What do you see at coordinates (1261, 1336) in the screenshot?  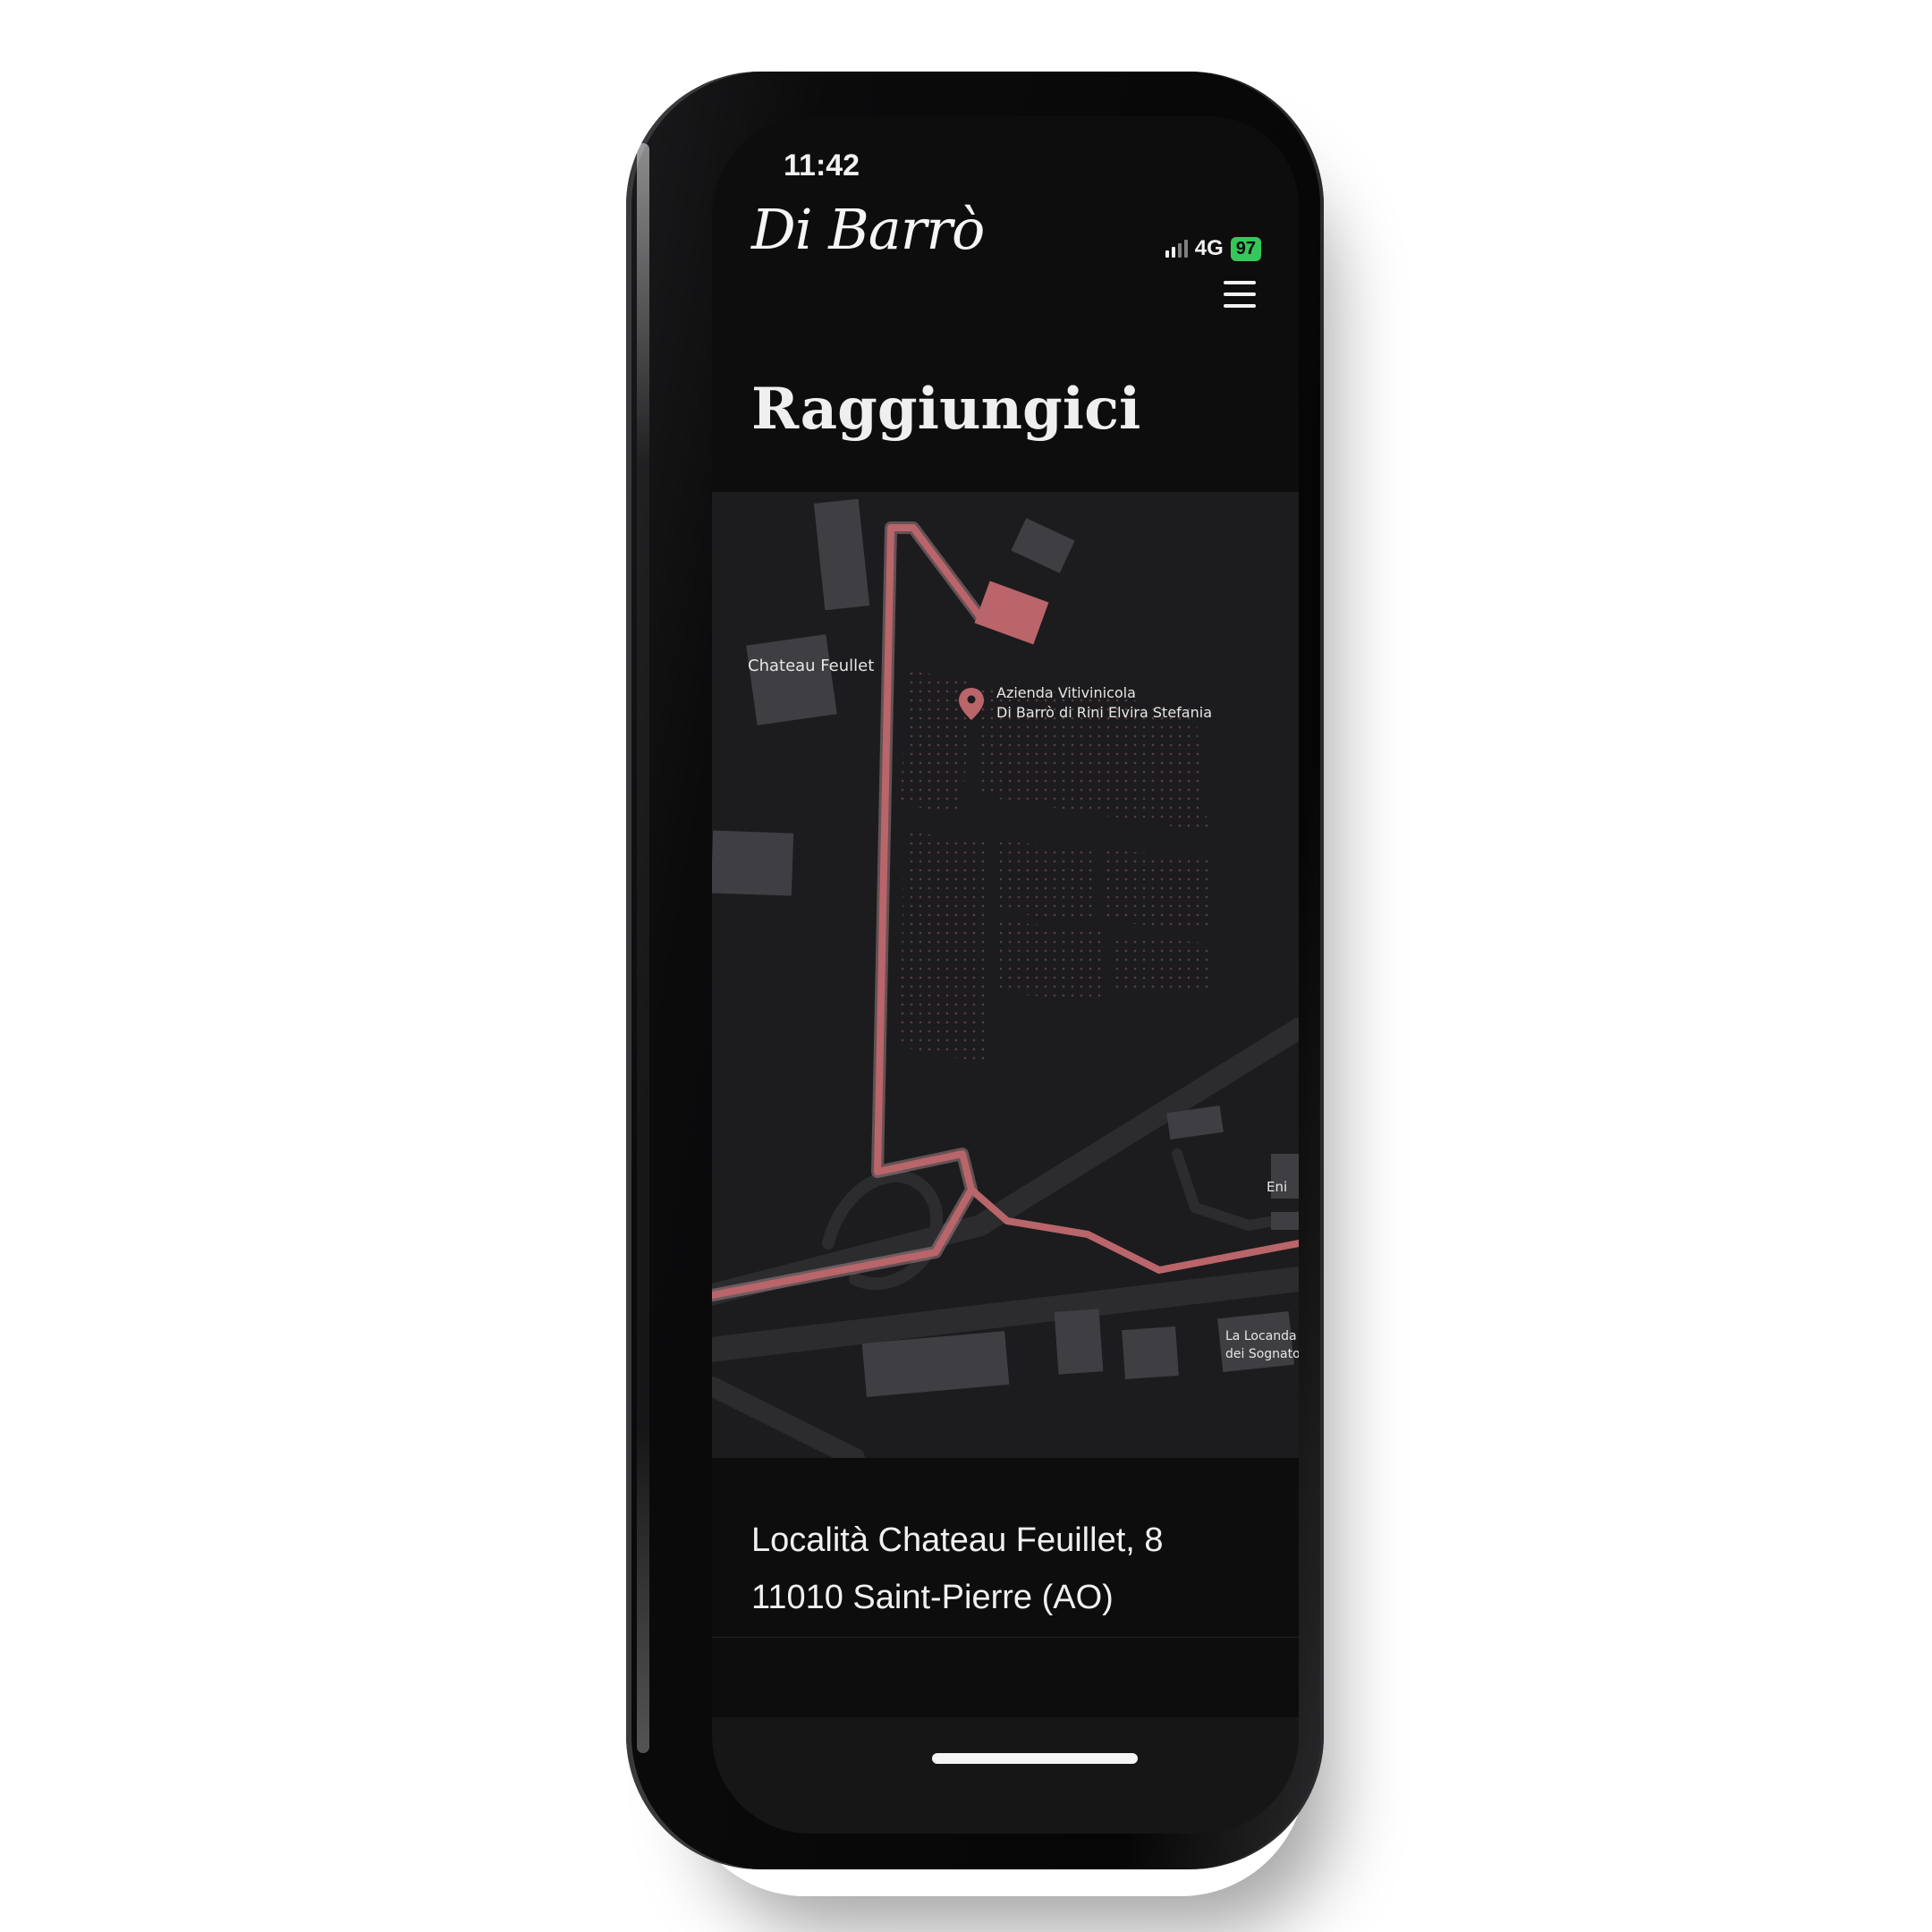 I see `map-label-locanda-line1: La Locanda` at bounding box center [1261, 1336].